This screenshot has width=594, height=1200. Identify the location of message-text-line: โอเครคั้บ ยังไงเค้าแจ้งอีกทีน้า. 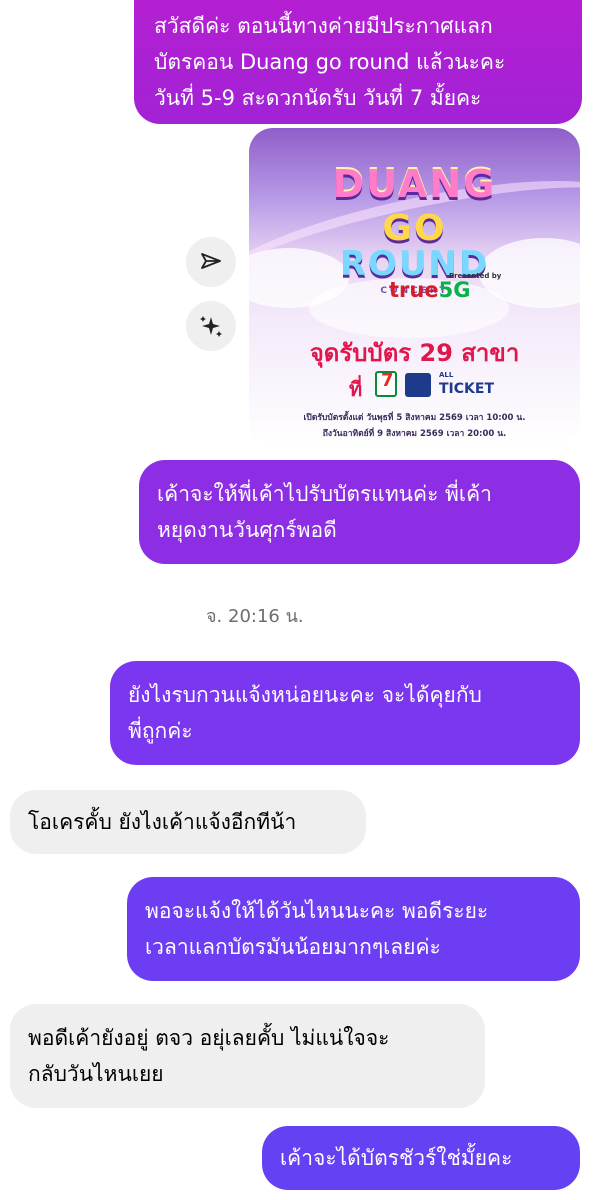
(162, 822).